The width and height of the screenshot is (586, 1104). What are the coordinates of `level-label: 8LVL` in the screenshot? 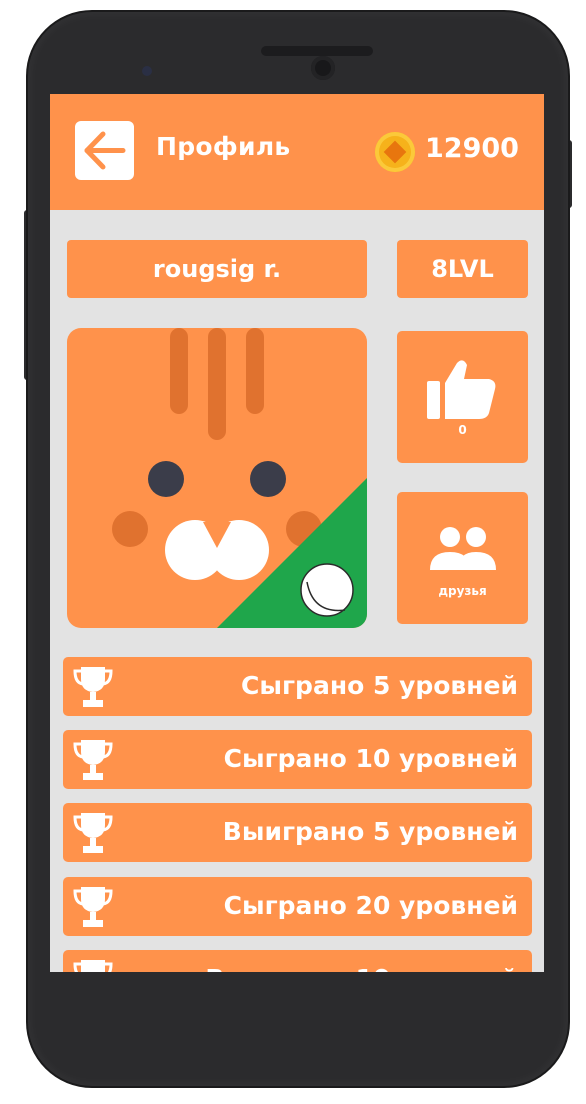 It's located at (462, 269).